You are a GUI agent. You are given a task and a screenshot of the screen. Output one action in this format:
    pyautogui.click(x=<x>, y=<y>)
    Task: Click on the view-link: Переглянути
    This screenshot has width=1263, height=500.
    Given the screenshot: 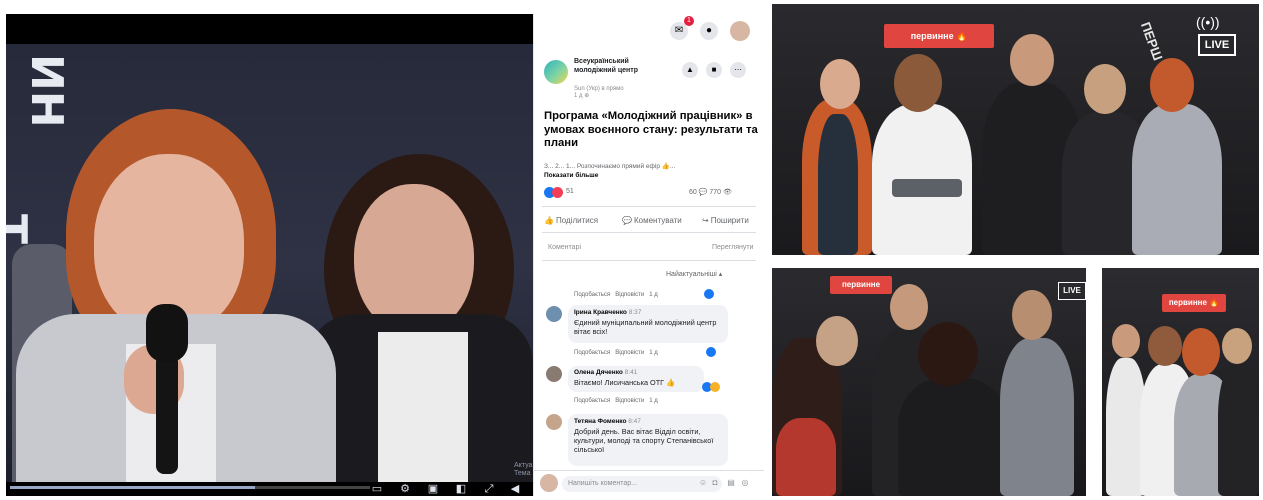 What is the action you would take?
    pyautogui.click(x=732, y=247)
    